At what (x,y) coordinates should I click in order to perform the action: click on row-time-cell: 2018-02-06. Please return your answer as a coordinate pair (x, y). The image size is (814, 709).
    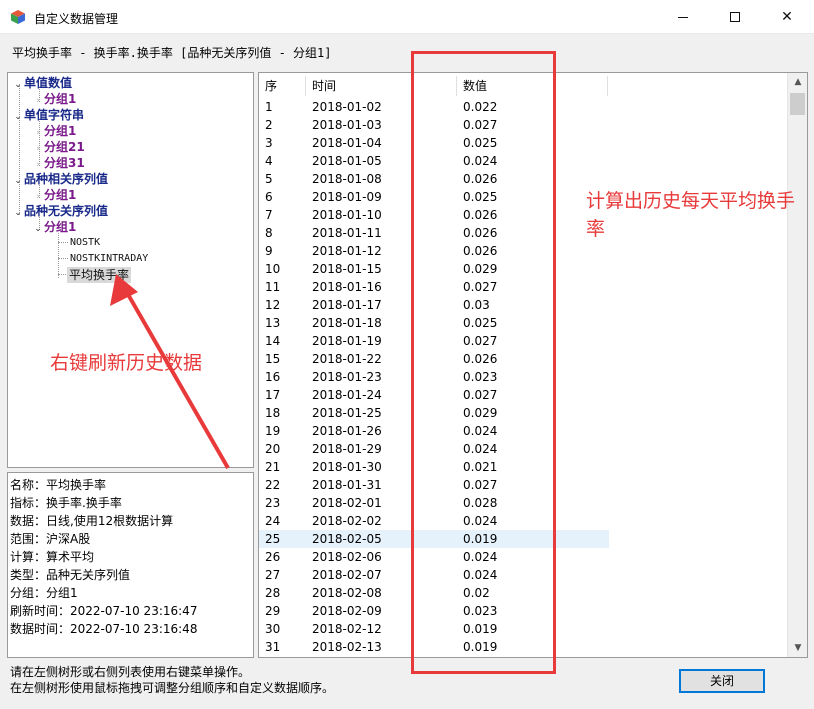
    Looking at the image, I should click on (347, 557).